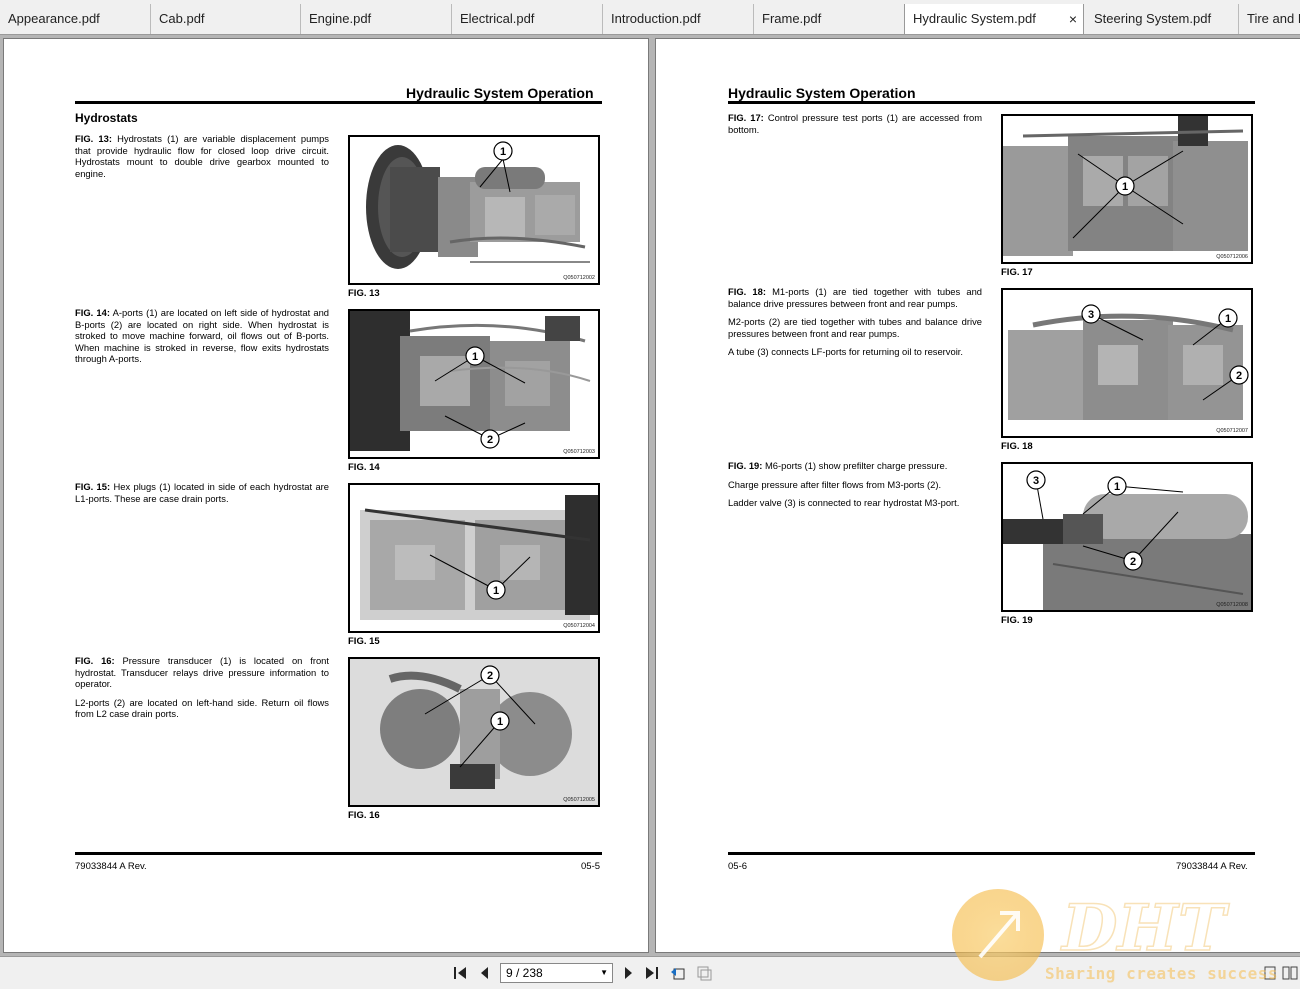 The width and height of the screenshot is (1300, 989). Describe the element at coordinates (1162, 973) in the screenshot. I see `watermark-tagline: Sharing creates success` at that location.